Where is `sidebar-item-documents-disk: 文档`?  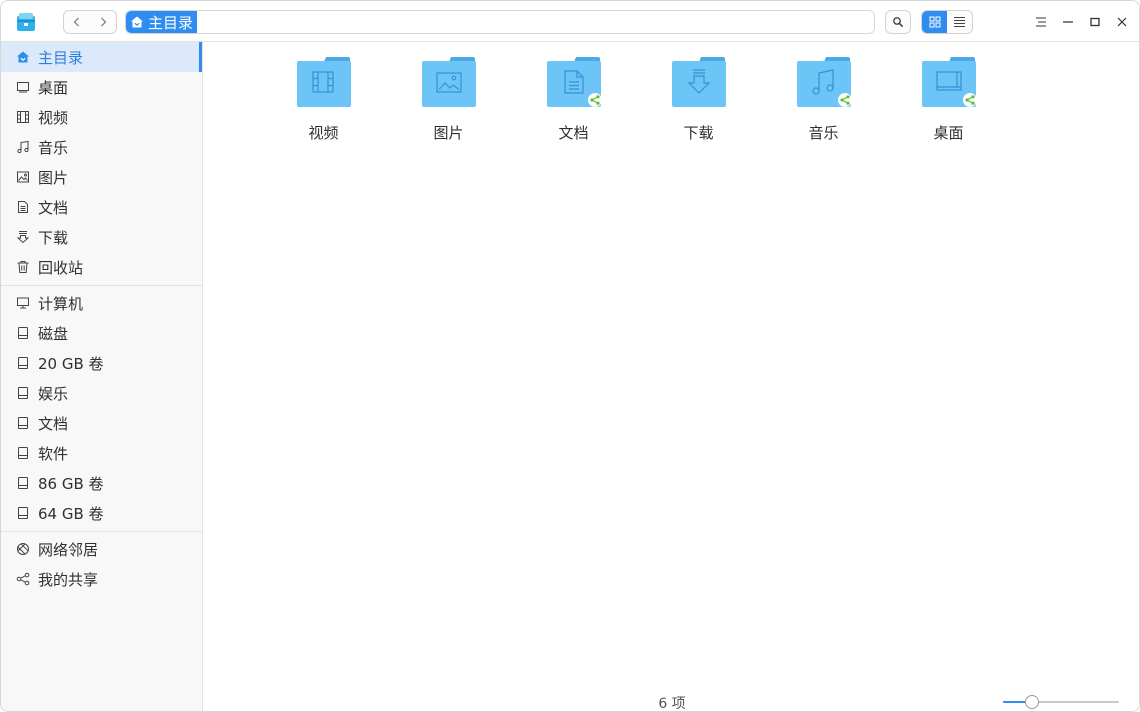
sidebar-item-documents-disk: 文档 is located at coordinates (101, 423).